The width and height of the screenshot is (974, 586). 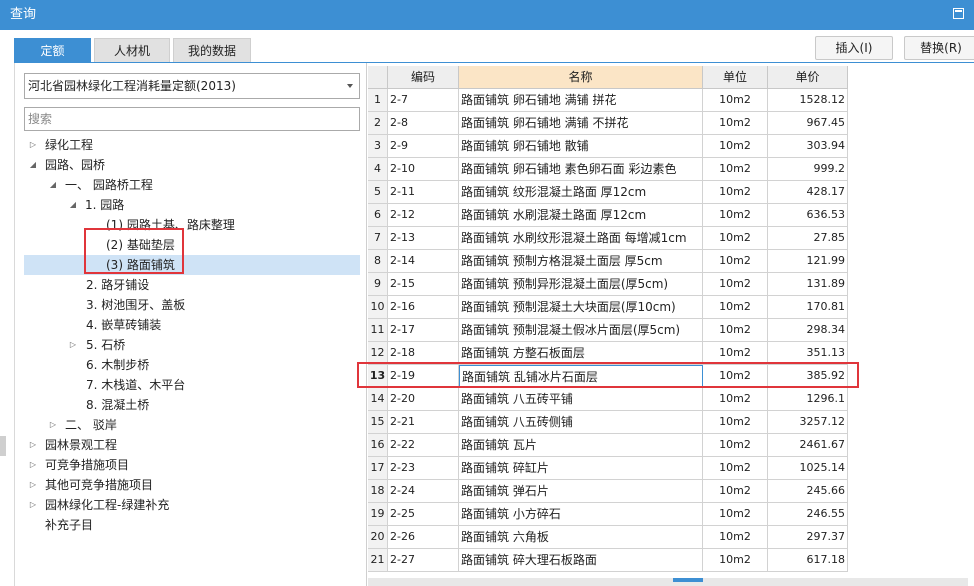 I want to click on code-cell: 2-14, so click(x=423, y=261).